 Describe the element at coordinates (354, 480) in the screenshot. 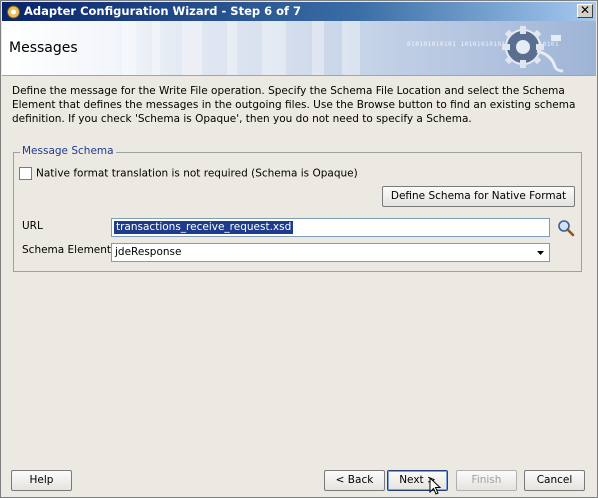

I see `back-button: < Back` at that location.